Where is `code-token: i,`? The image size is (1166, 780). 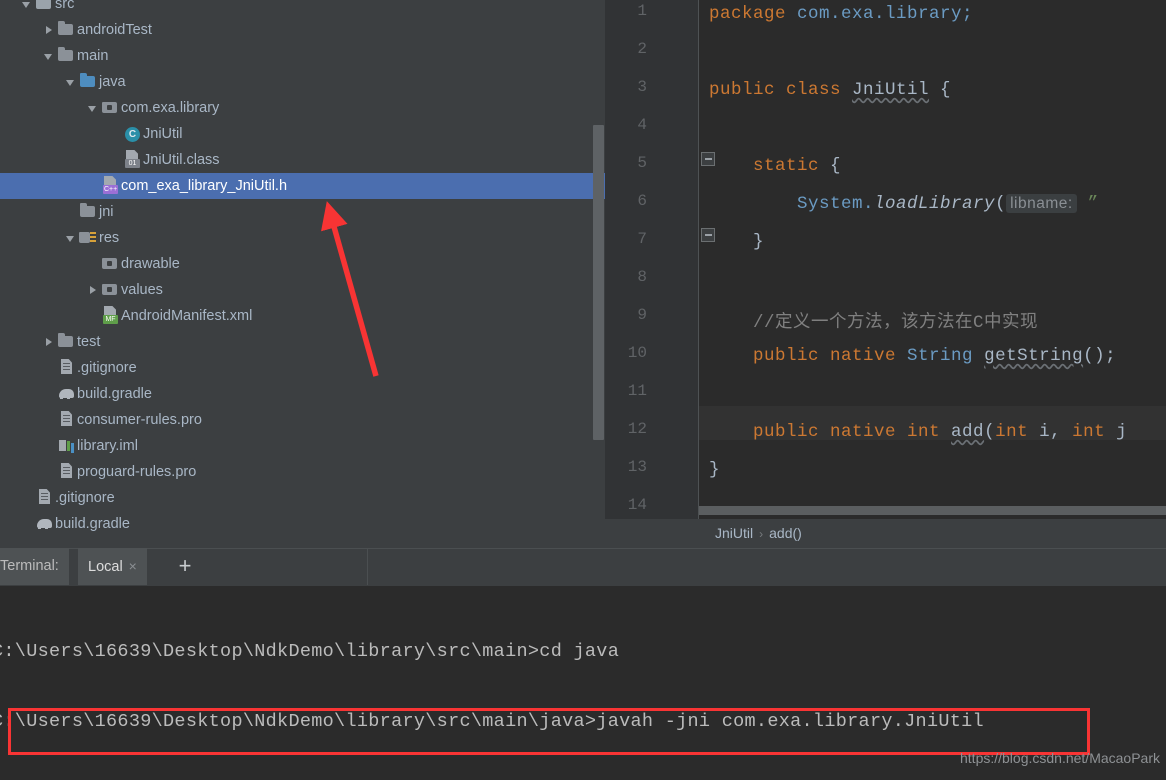
code-token: i, is located at coordinates (1050, 432).